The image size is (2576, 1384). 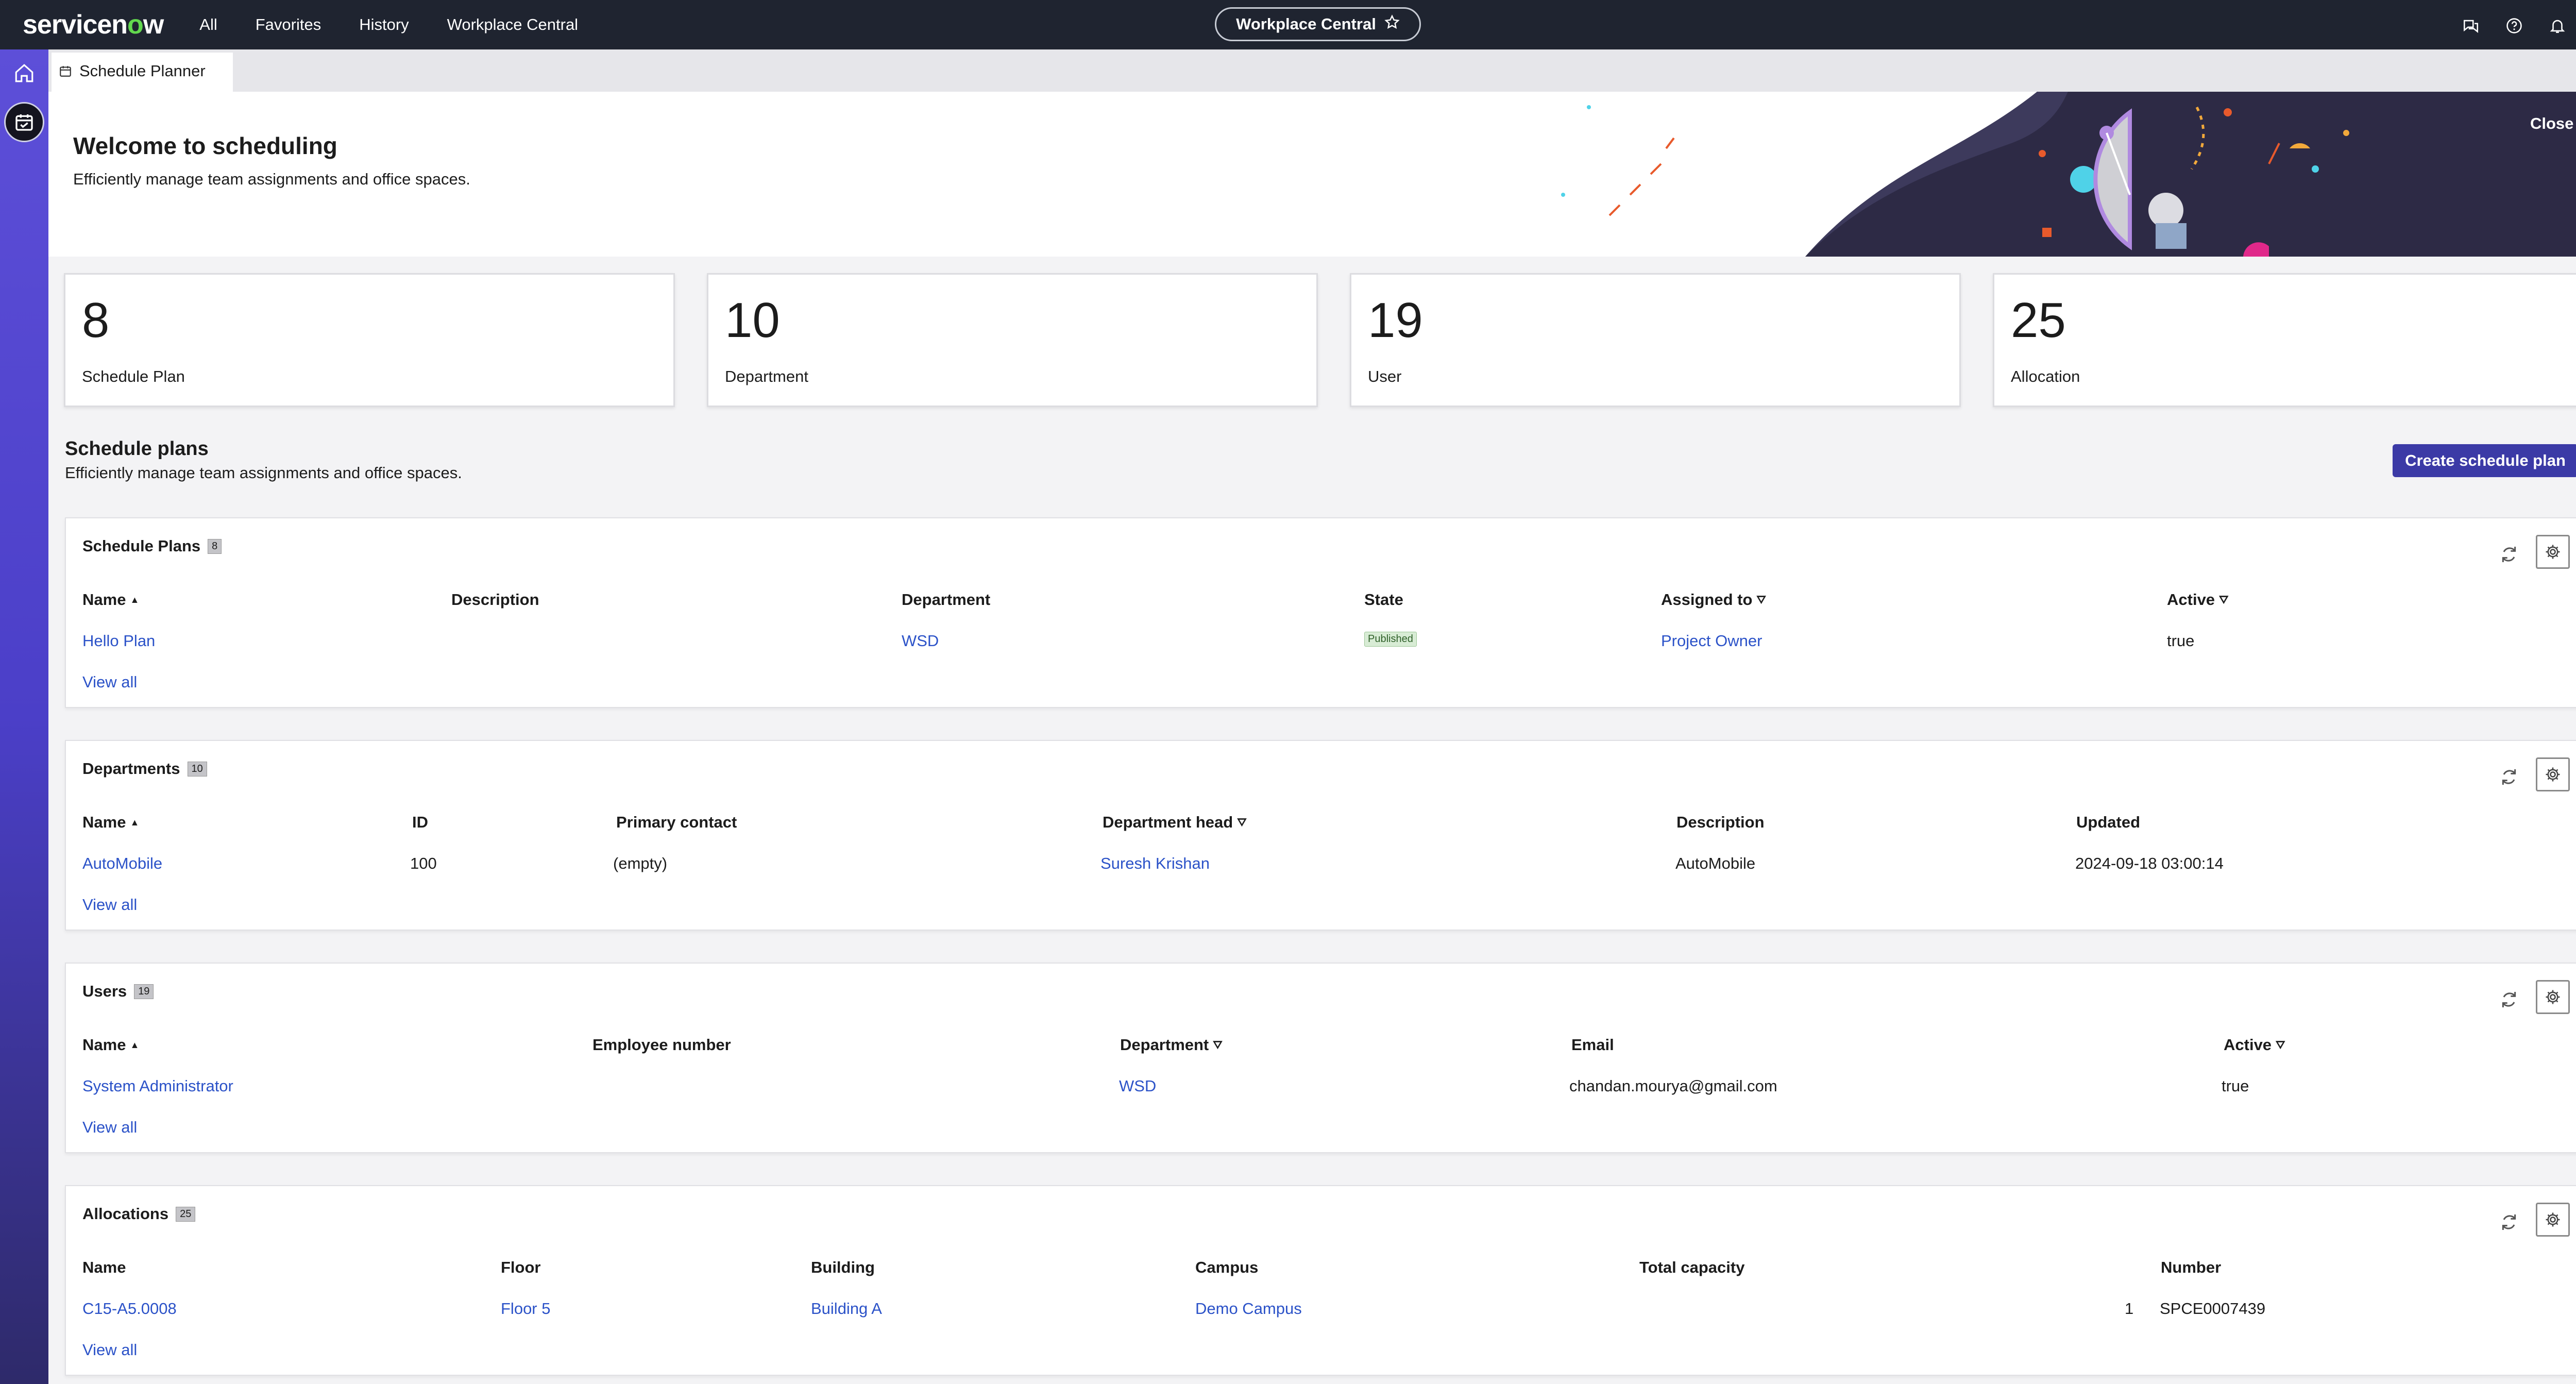 What do you see at coordinates (129, 1308) in the screenshot?
I see `row-name-link: C15-A5.0008` at bounding box center [129, 1308].